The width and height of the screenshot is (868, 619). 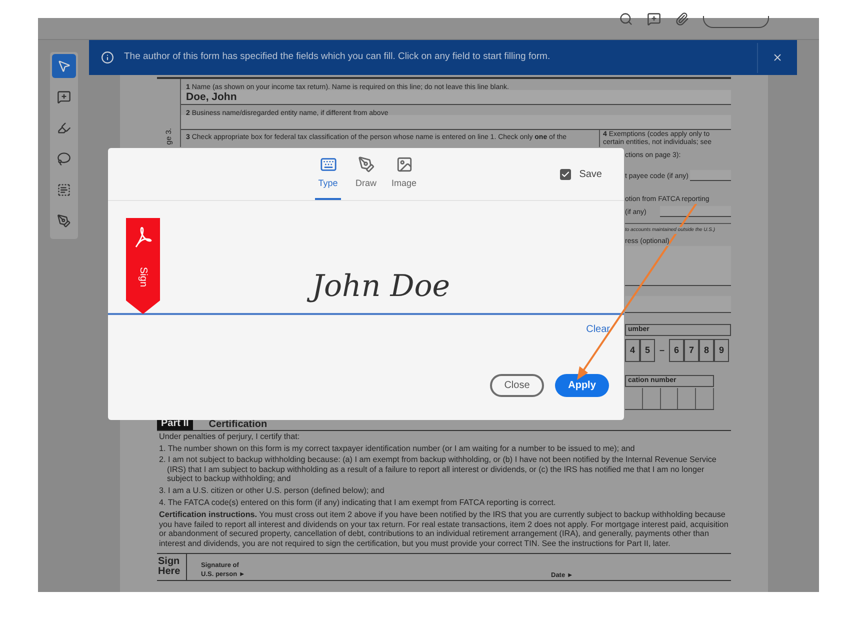 I want to click on ssn-digit: 7, so click(x=691, y=350).